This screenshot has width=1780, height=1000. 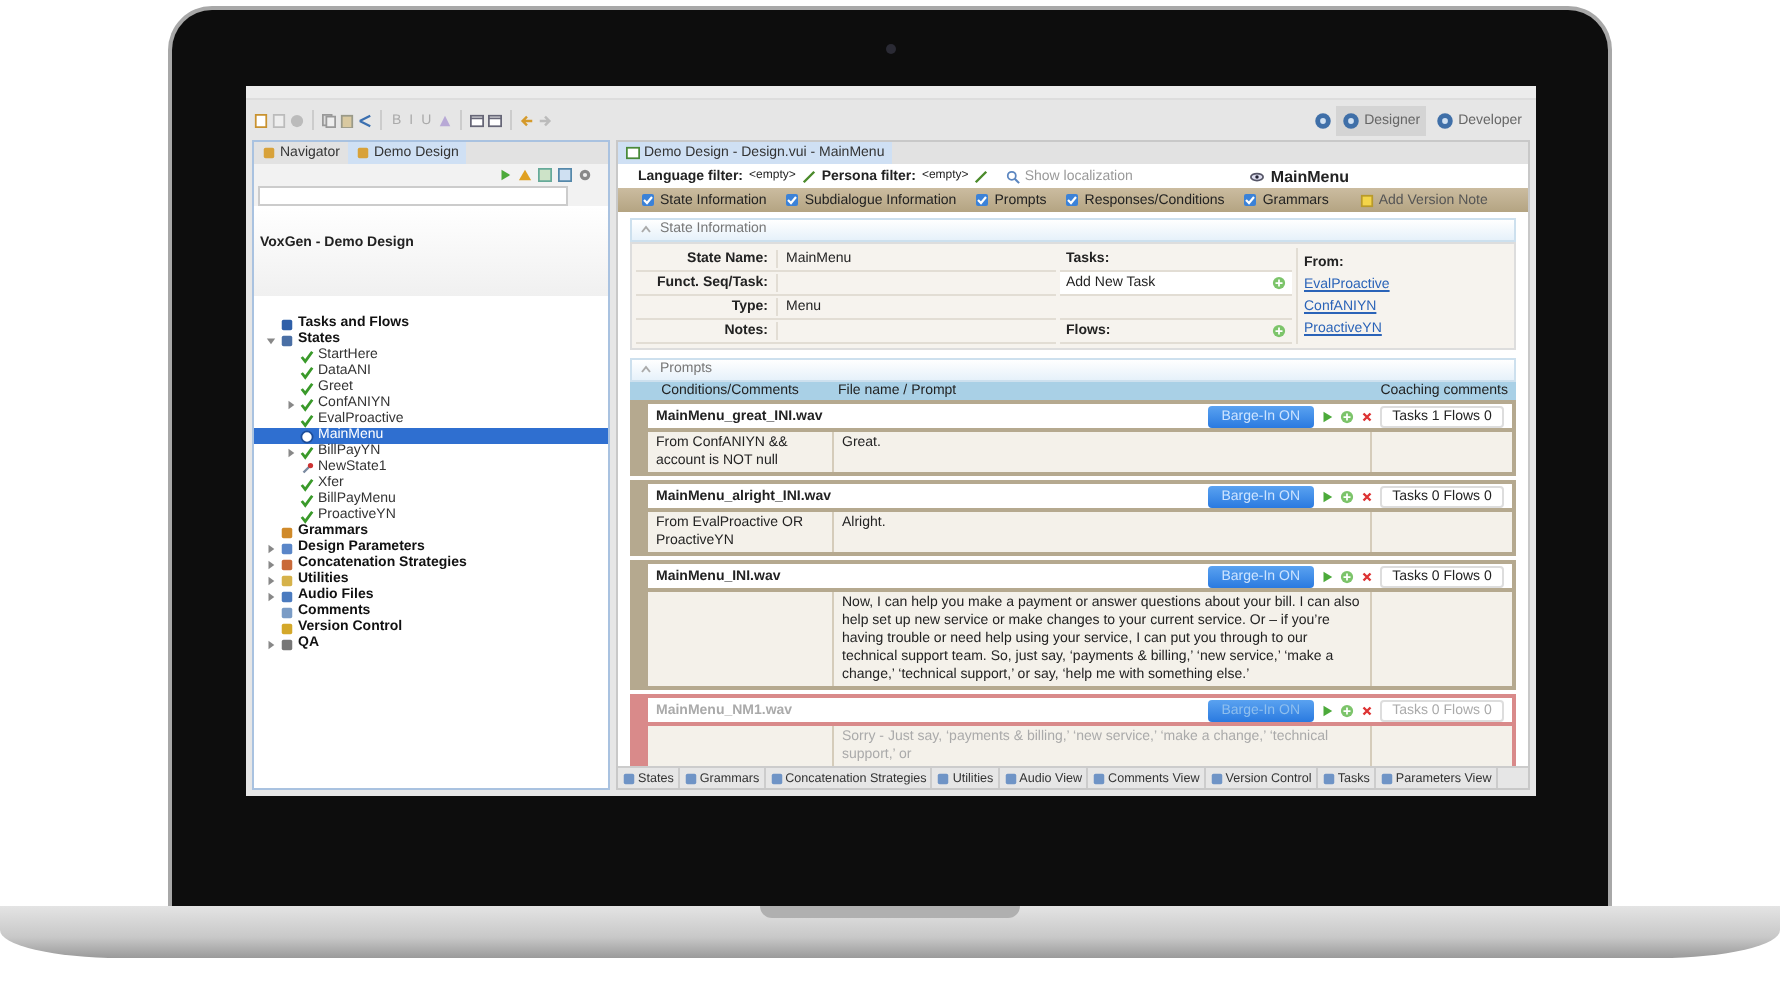 What do you see at coordinates (585, 174) in the screenshot?
I see `gear-icon` at bounding box center [585, 174].